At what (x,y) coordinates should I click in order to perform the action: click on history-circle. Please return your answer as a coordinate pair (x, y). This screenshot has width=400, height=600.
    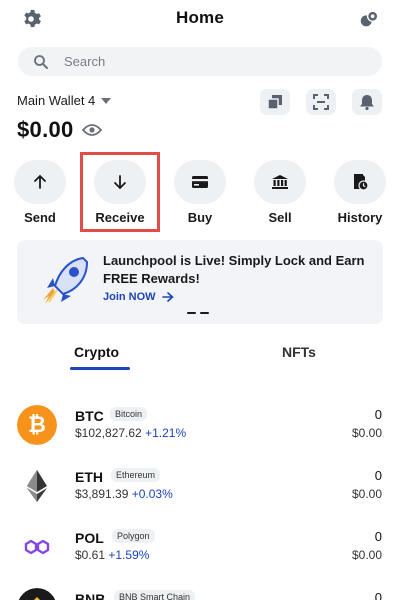
    Looking at the image, I should click on (360, 182).